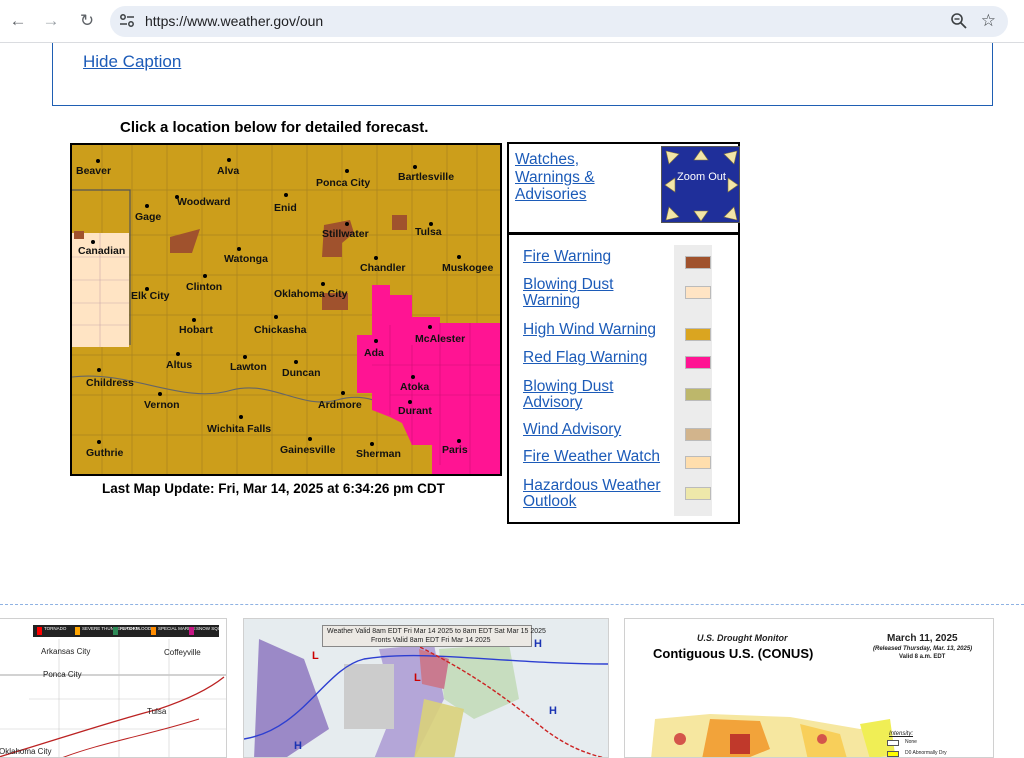  What do you see at coordinates (598, 257) in the screenshot?
I see `legend-link: Fire Warning` at bounding box center [598, 257].